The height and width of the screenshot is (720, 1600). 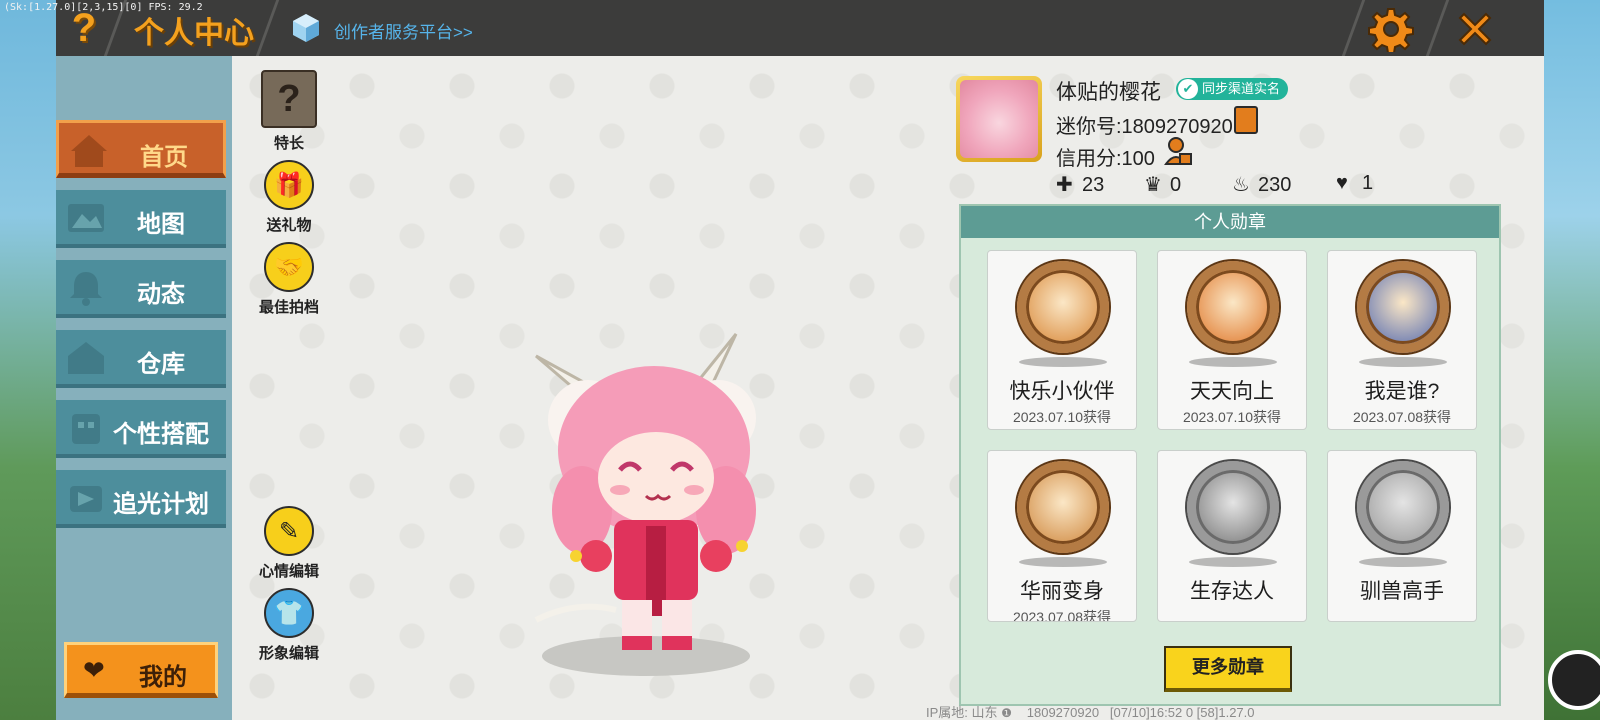 I want to click on stat-follow-value: 23, so click(x=1093, y=185).